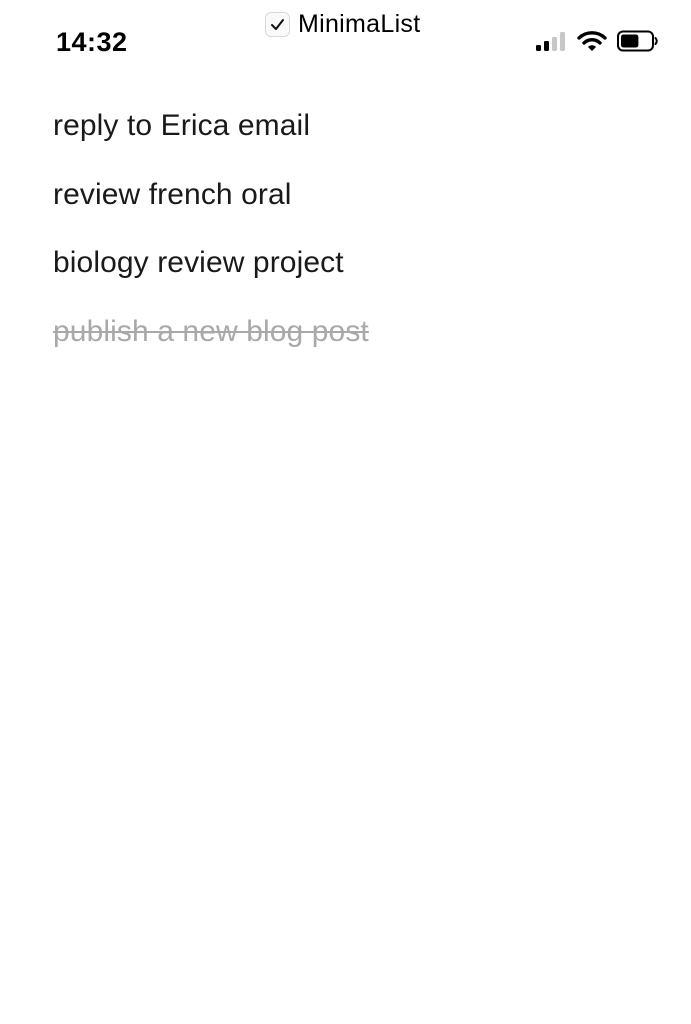 This screenshot has width=691, height=1024. Describe the element at coordinates (211, 344) in the screenshot. I see `task-item: publish a new blog post` at that location.